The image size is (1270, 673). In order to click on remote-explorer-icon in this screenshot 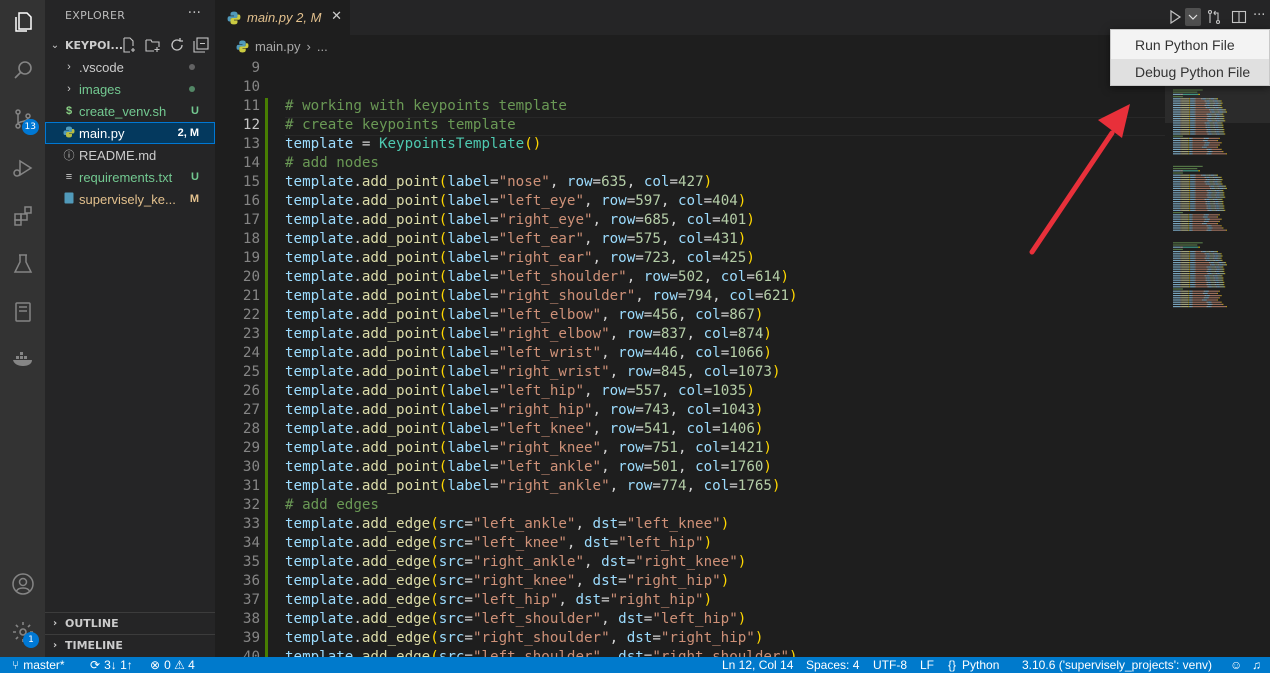, I will do `click(22, 312)`.